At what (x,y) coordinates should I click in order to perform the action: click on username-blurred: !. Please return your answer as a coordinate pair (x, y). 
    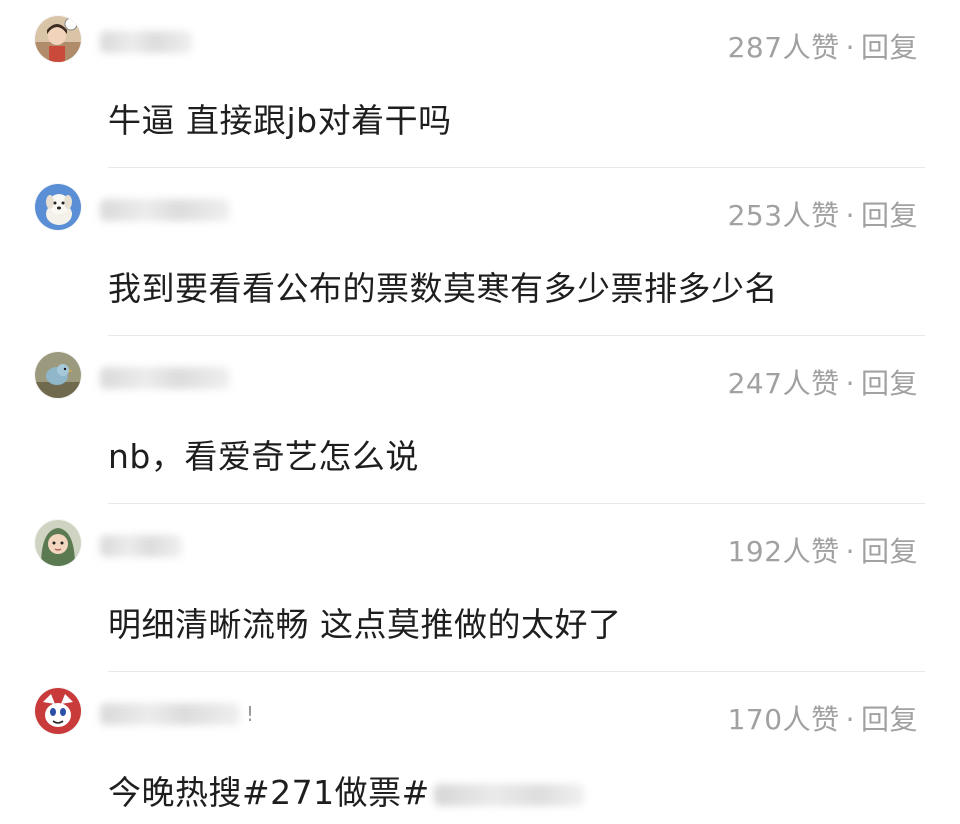
    Looking at the image, I should click on (177, 714).